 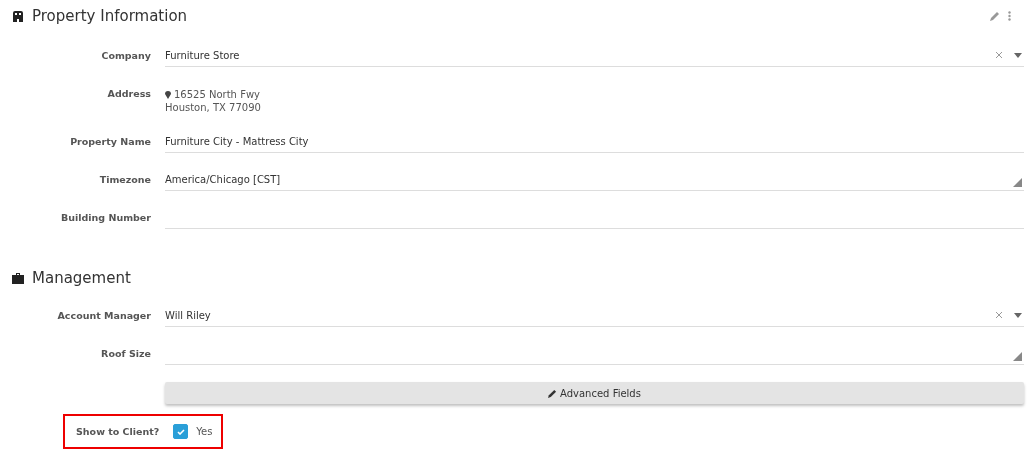 What do you see at coordinates (594, 179) in the screenshot?
I see `input-field: America/Chicago [CST]` at bounding box center [594, 179].